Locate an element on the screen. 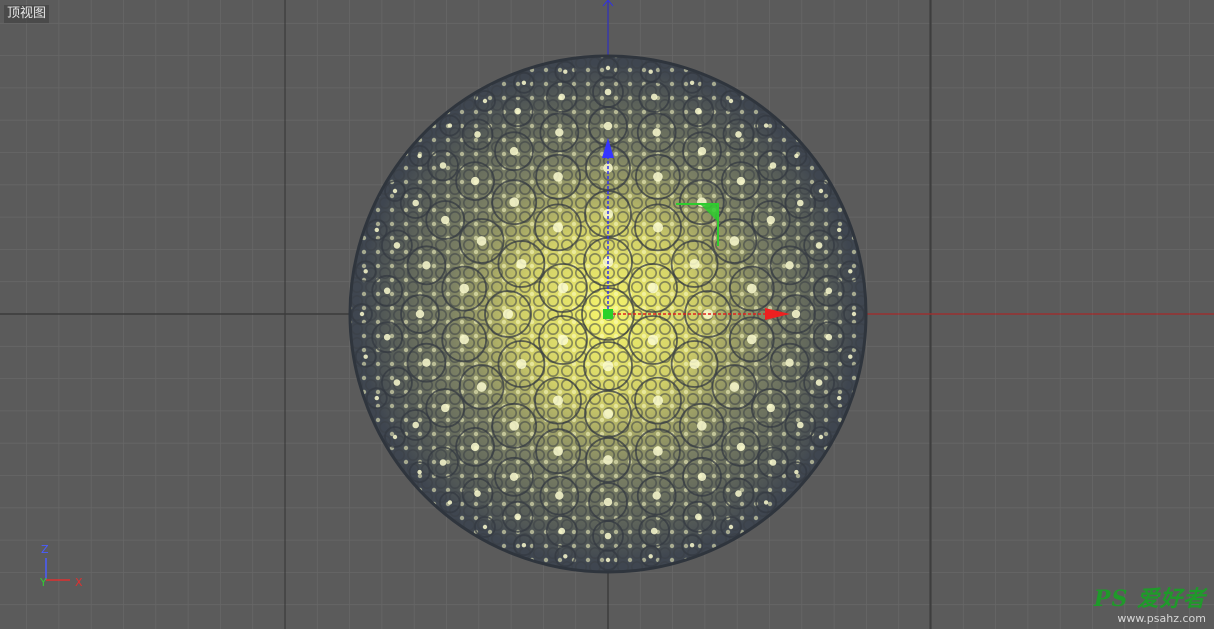 The width and height of the screenshot is (1214, 629). view-name-label: 顶视图 is located at coordinates (27, 14).